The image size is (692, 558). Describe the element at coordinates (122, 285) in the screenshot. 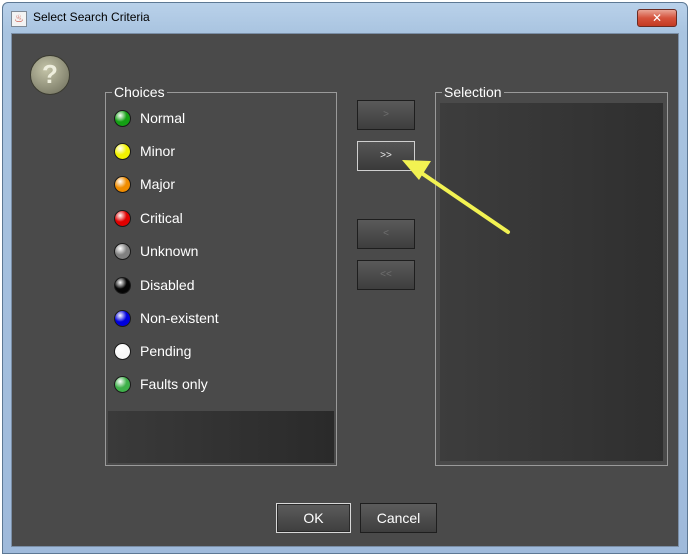

I see `black-status-dot-icon` at that location.